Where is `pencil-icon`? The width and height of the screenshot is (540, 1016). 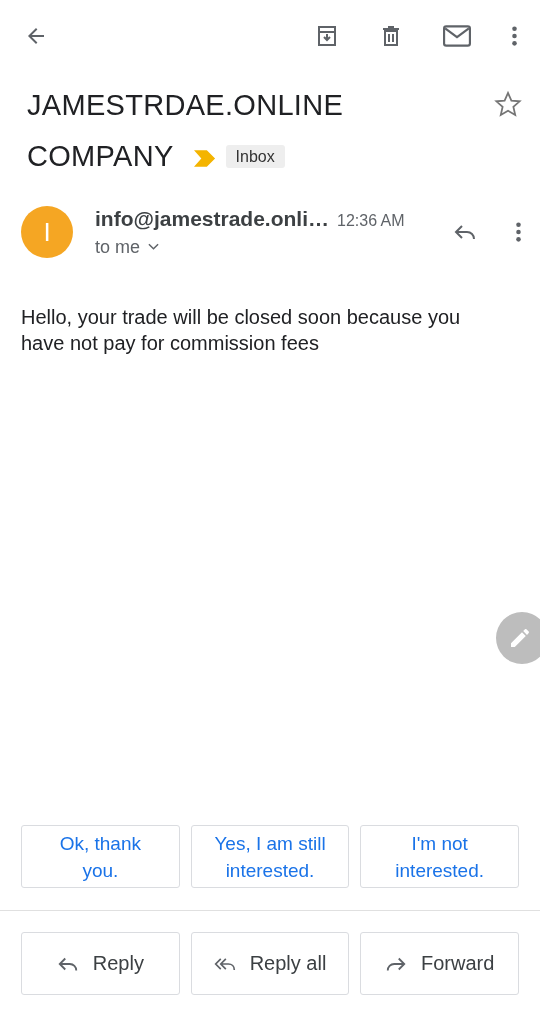
pencil-icon is located at coordinates (520, 638).